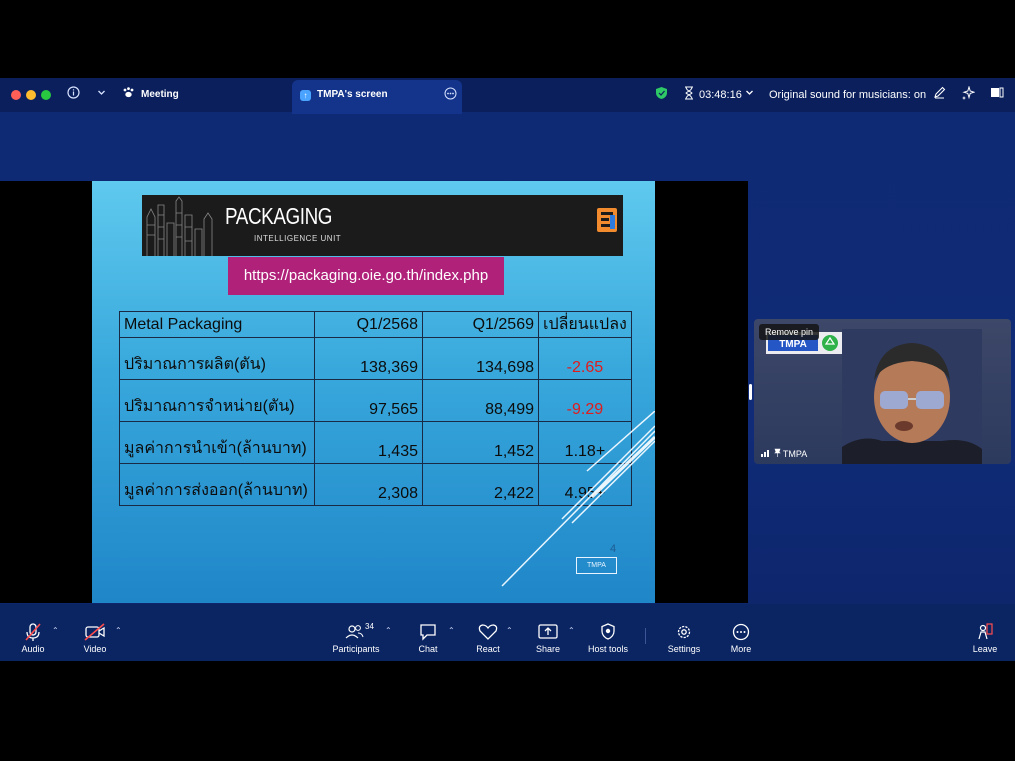 The width and height of the screenshot is (1015, 761). I want to click on leave-label: Leave, so click(985, 649).